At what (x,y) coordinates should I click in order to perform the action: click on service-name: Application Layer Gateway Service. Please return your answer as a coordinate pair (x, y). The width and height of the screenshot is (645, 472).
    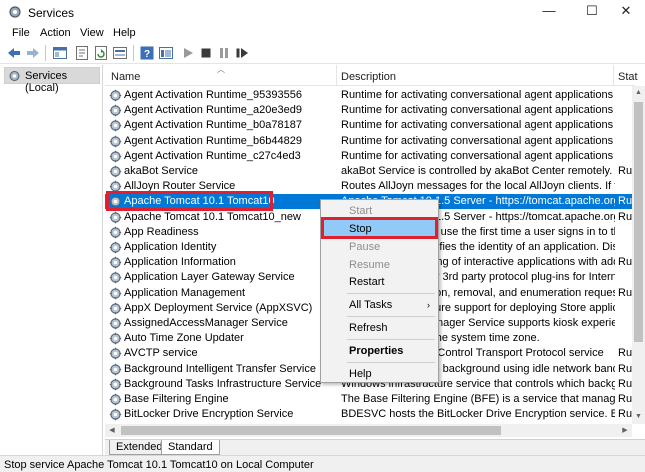
    Looking at the image, I should click on (209, 277).